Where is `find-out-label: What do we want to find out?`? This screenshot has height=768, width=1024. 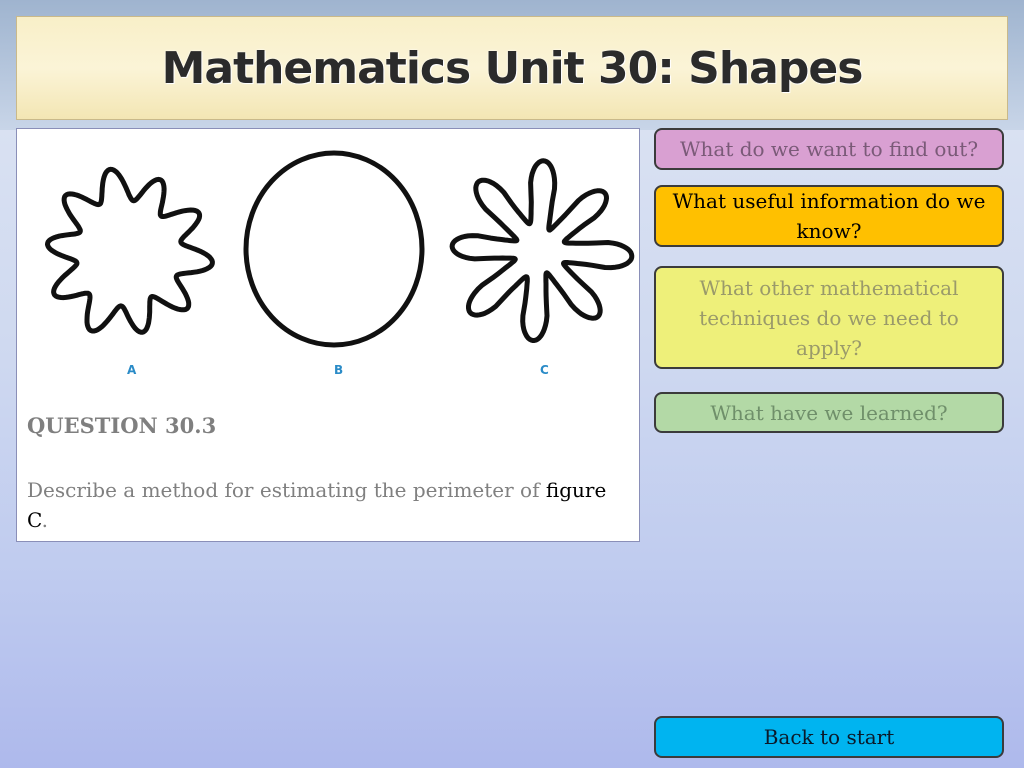 find-out-label: What do we want to find out? is located at coordinates (829, 149).